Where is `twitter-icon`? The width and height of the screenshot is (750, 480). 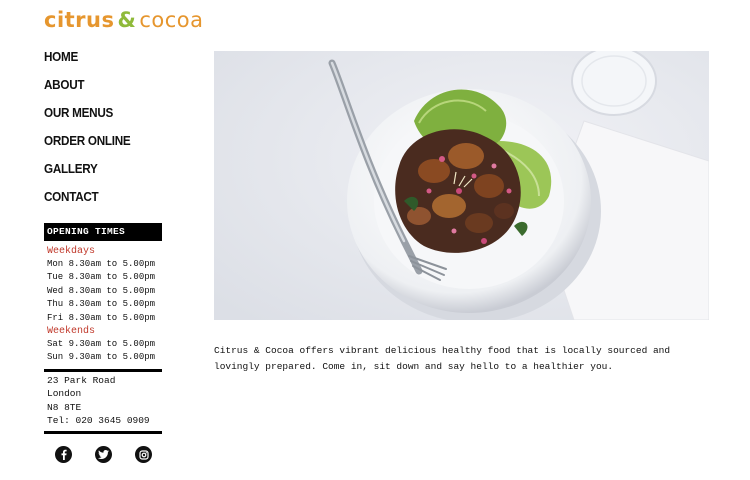 twitter-icon is located at coordinates (103, 454).